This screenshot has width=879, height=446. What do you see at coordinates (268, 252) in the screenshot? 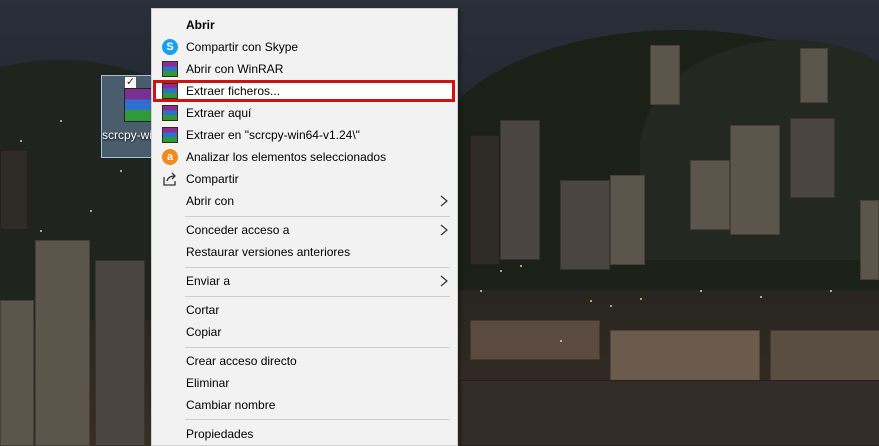
I see `menu-item-label: Restaurar versiones anteriores` at bounding box center [268, 252].